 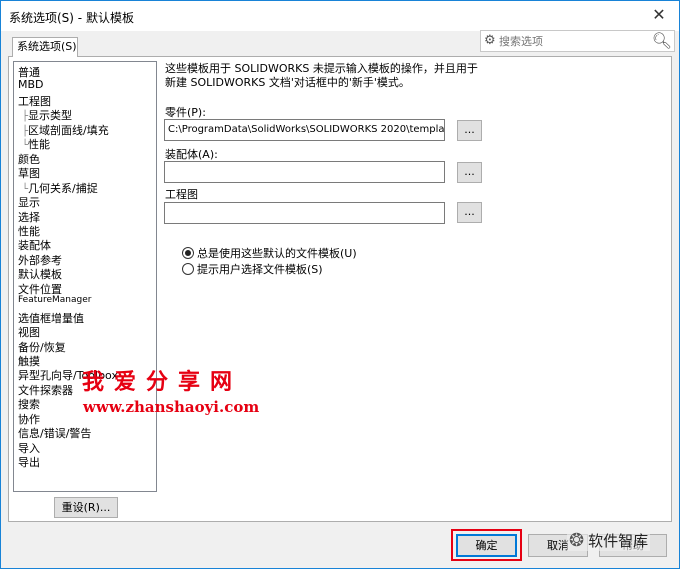 What do you see at coordinates (51, 318) in the screenshot?
I see `tree-item-label: 选值框增量值` at bounding box center [51, 318].